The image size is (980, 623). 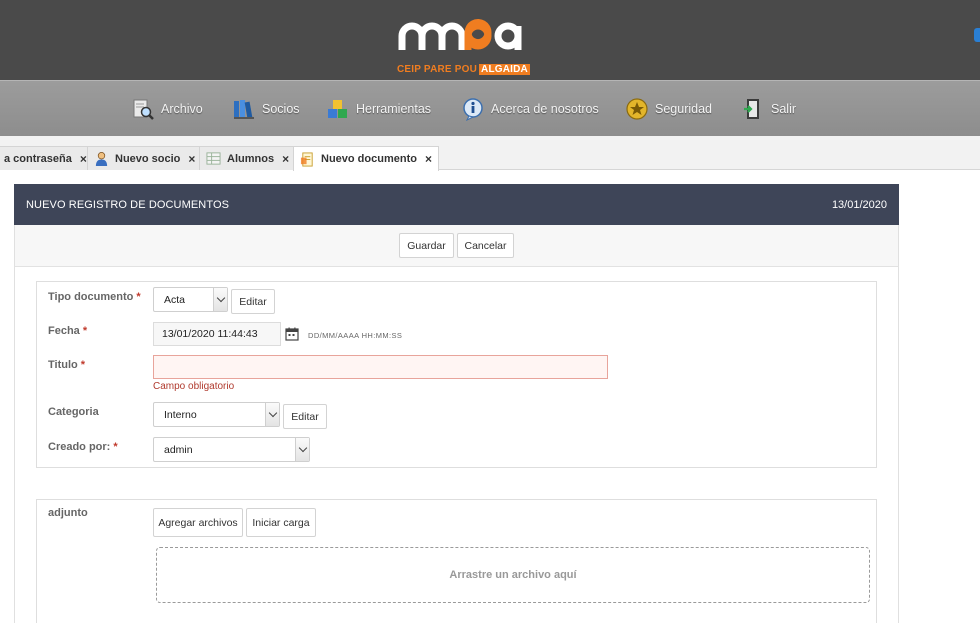 I want to click on action-bar: Guardar Cancelar, so click(x=456, y=246).